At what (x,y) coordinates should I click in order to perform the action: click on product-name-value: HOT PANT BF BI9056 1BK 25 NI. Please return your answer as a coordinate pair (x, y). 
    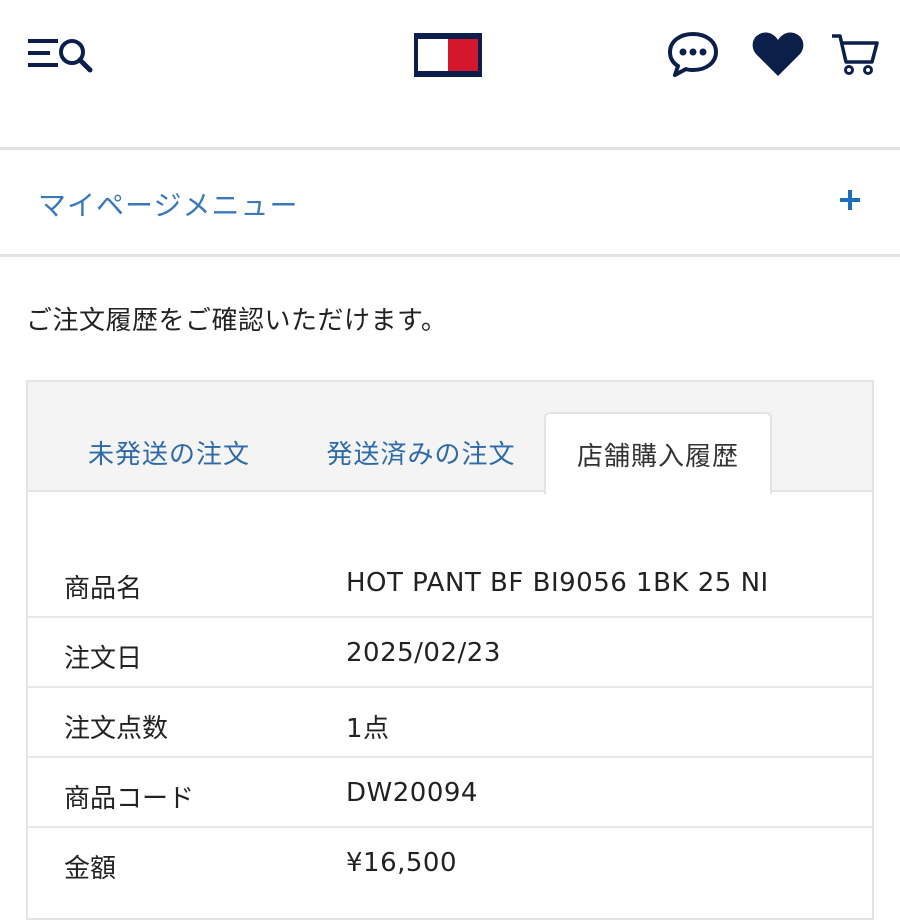
    Looking at the image, I should click on (557, 583).